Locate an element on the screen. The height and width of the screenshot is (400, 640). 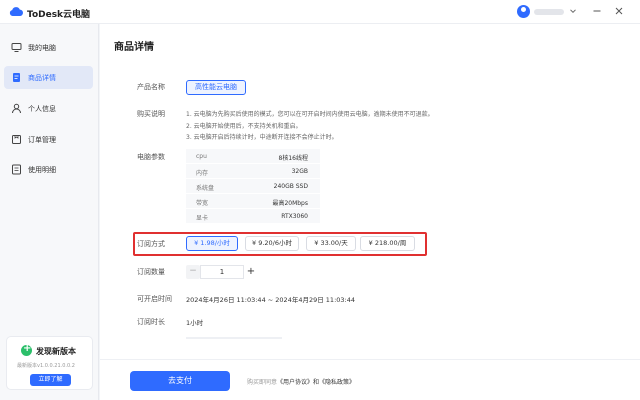
spec-row: cpu 8核16线程 is located at coordinates (253, 156).